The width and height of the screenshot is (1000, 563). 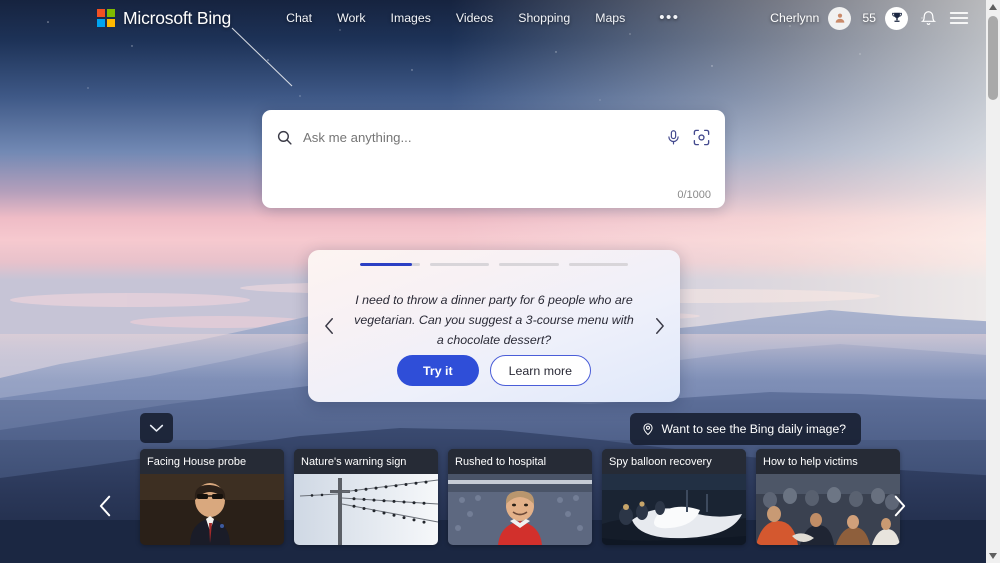 I want to click on try-it-button: Try it, so click(x=438, y=370).